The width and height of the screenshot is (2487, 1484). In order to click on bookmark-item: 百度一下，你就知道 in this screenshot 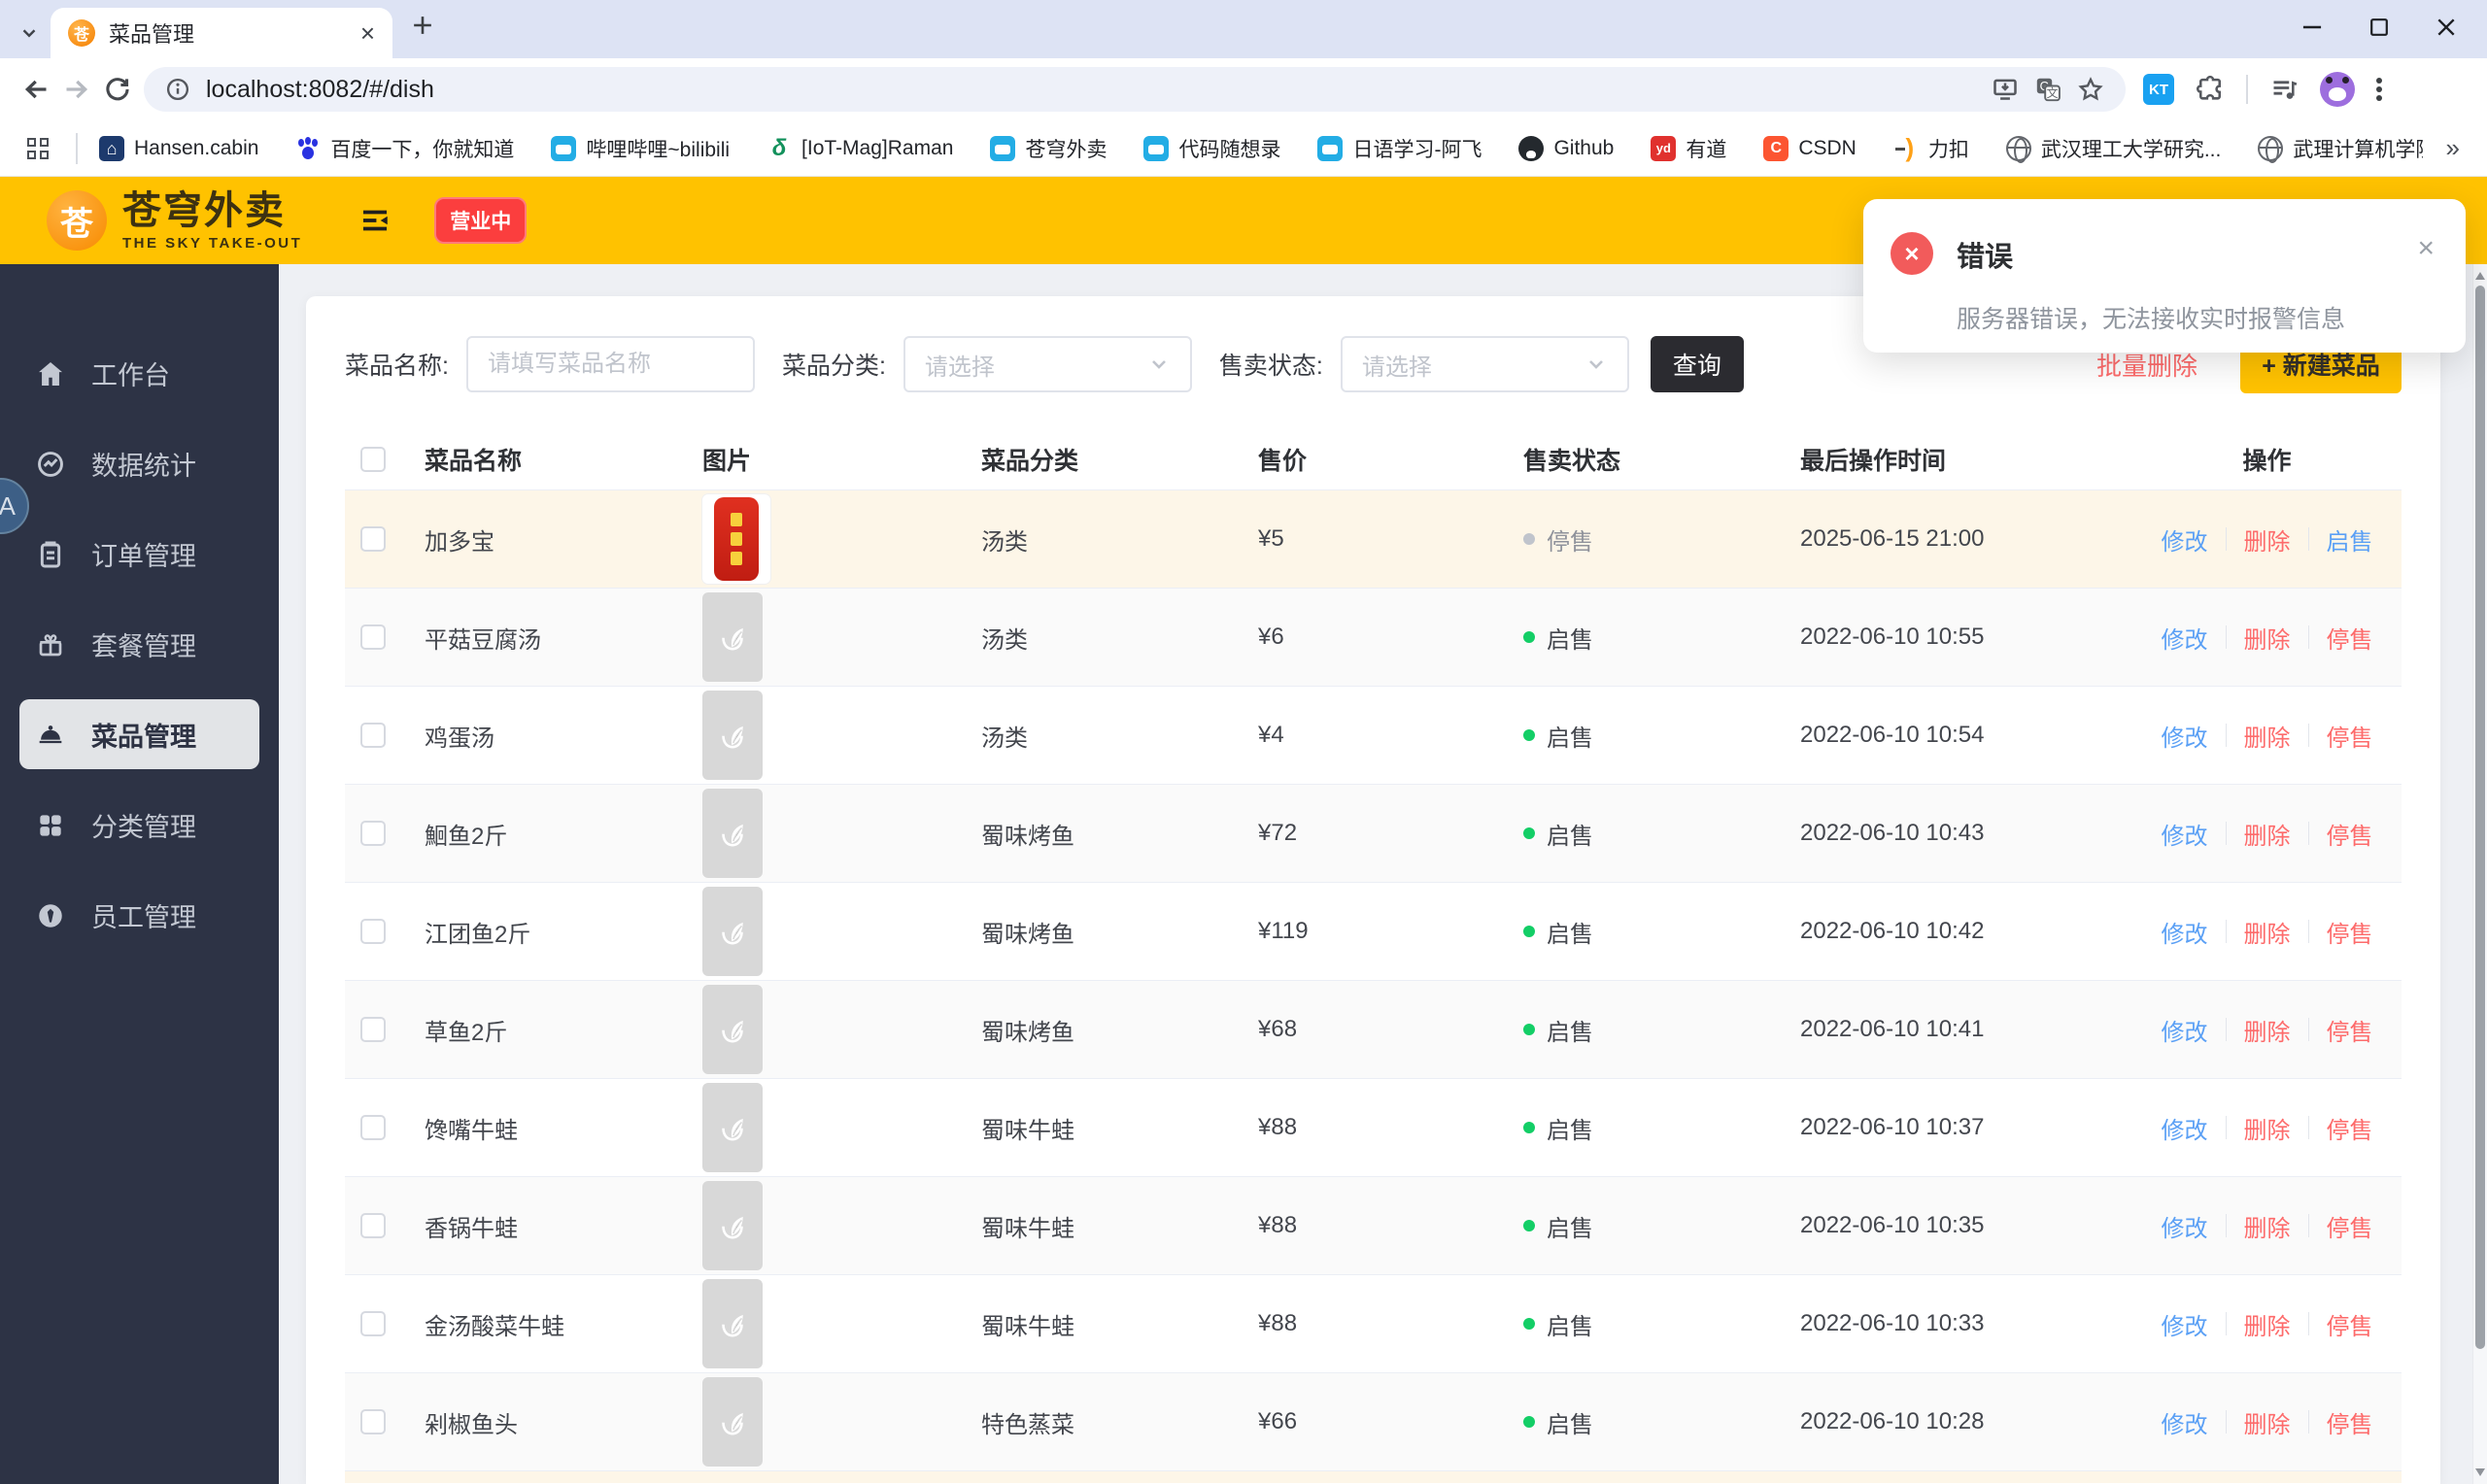, I will do `click(404, 148)`.